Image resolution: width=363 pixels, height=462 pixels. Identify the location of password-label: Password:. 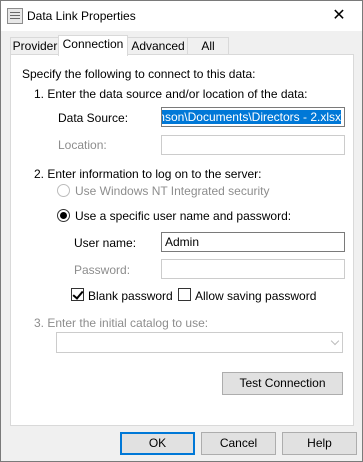
(102, 270).